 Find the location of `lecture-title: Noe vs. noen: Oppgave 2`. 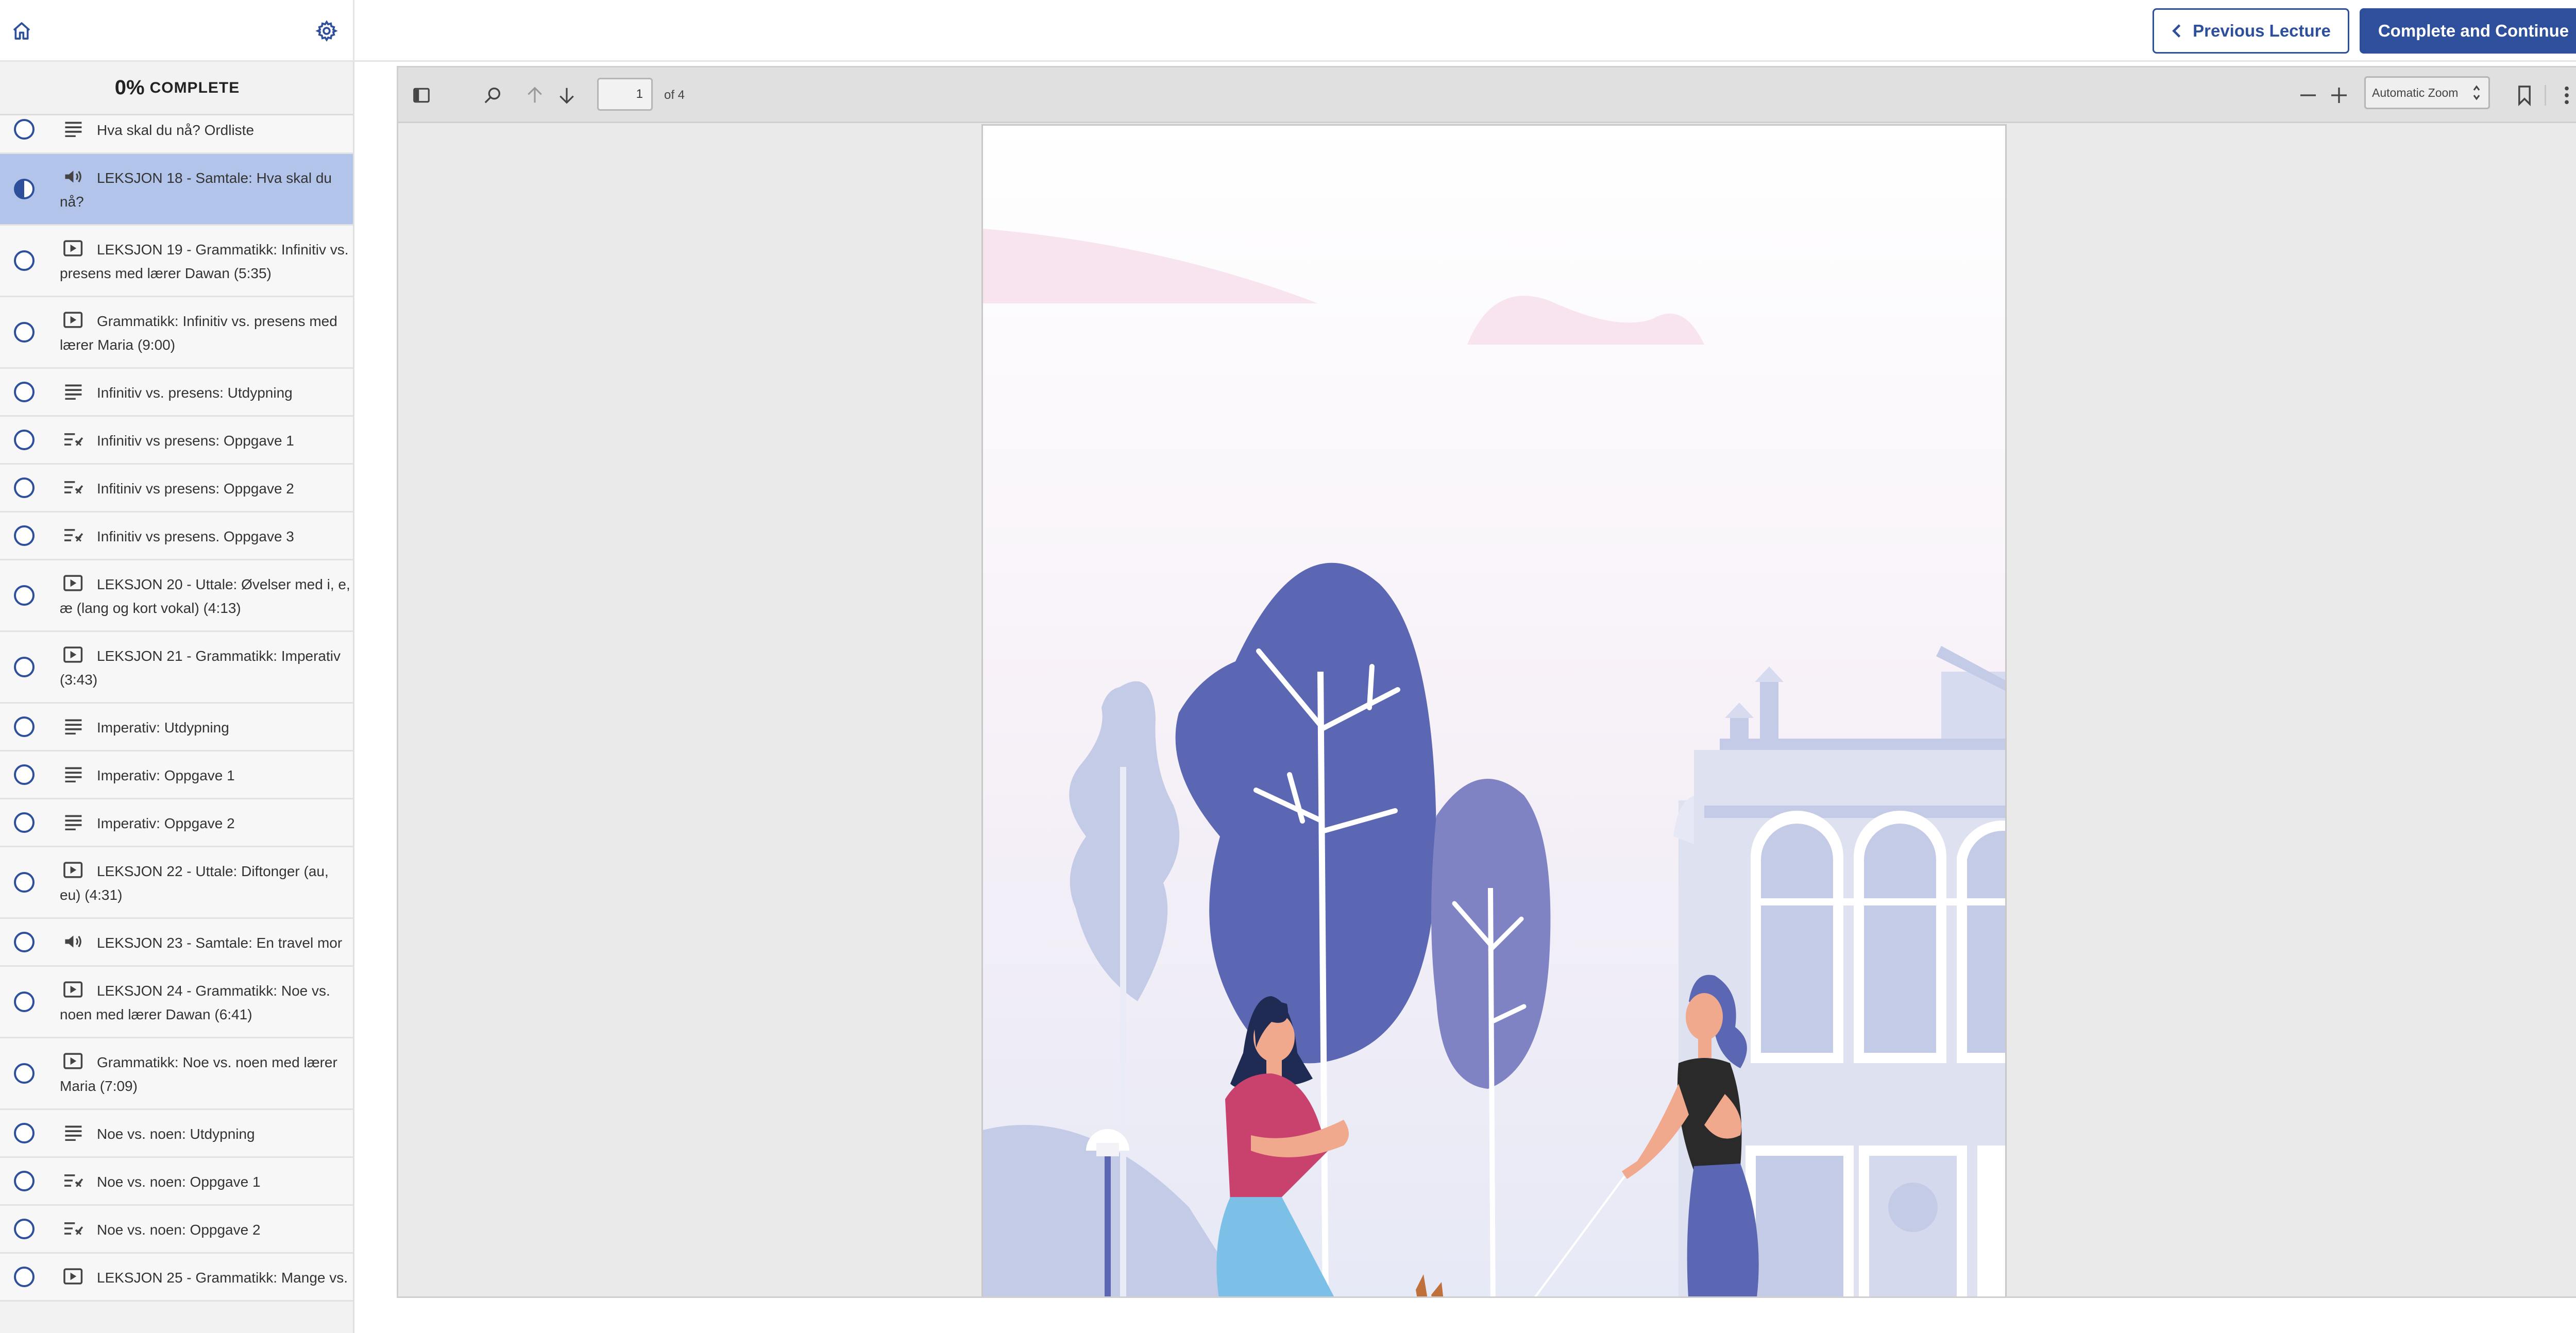

lecture-title: Noe vs. noen: Oppgave 2 is located at coordinates (179, 1230).